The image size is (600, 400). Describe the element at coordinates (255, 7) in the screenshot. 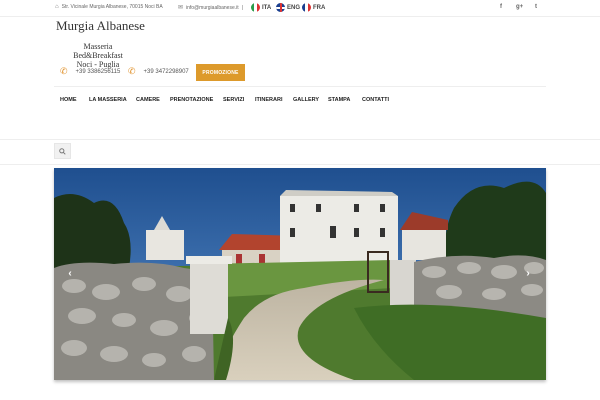

I see `flag-italy-icon` at that location.